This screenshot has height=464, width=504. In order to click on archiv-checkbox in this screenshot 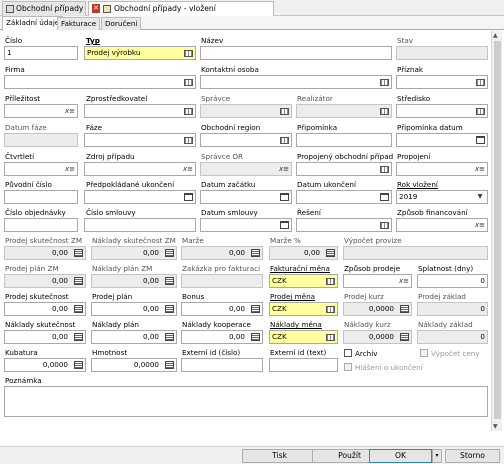, I will do `click(348, 353)`.